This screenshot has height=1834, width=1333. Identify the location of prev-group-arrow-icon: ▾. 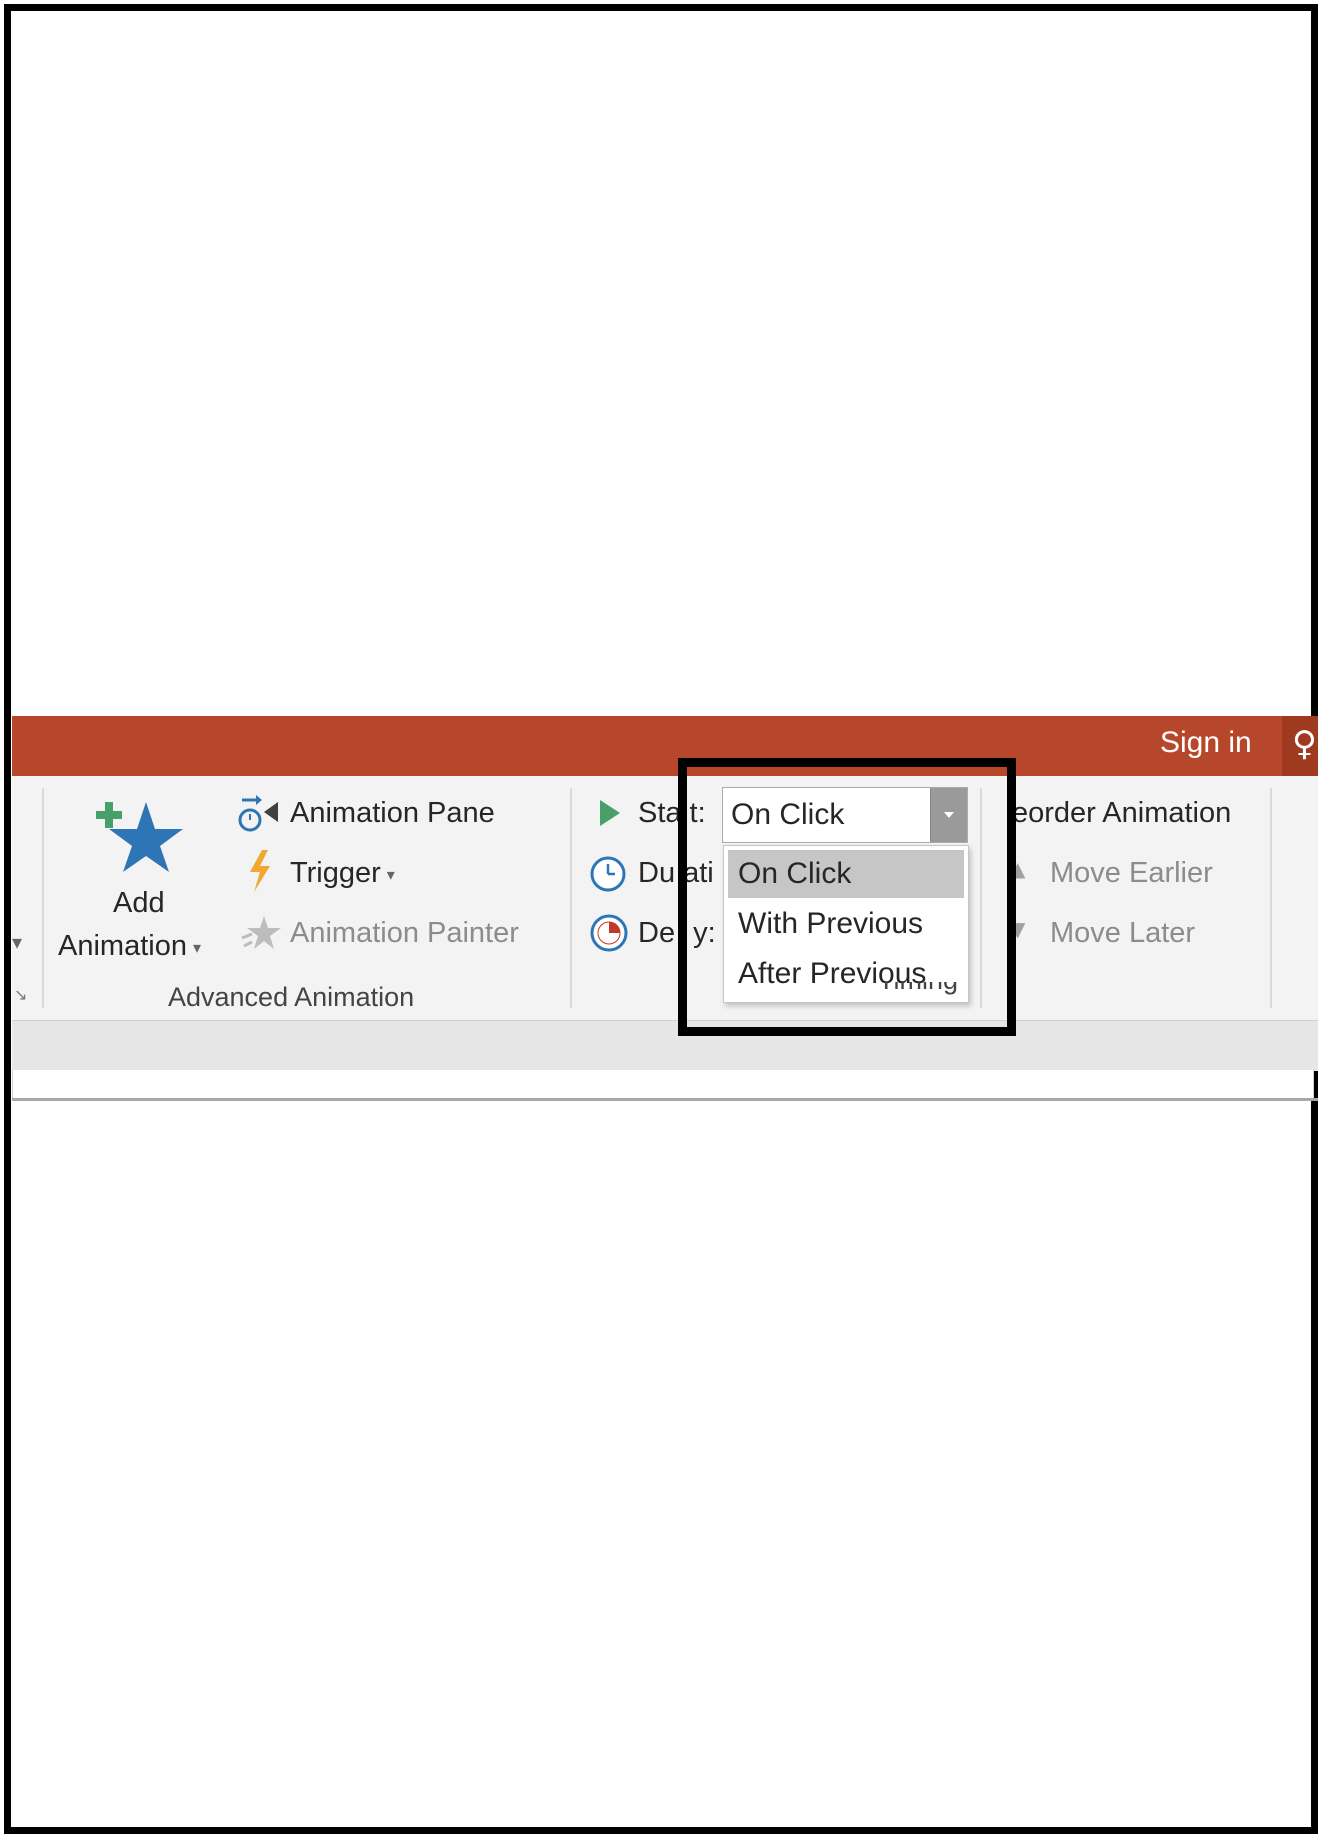
(17, 942).